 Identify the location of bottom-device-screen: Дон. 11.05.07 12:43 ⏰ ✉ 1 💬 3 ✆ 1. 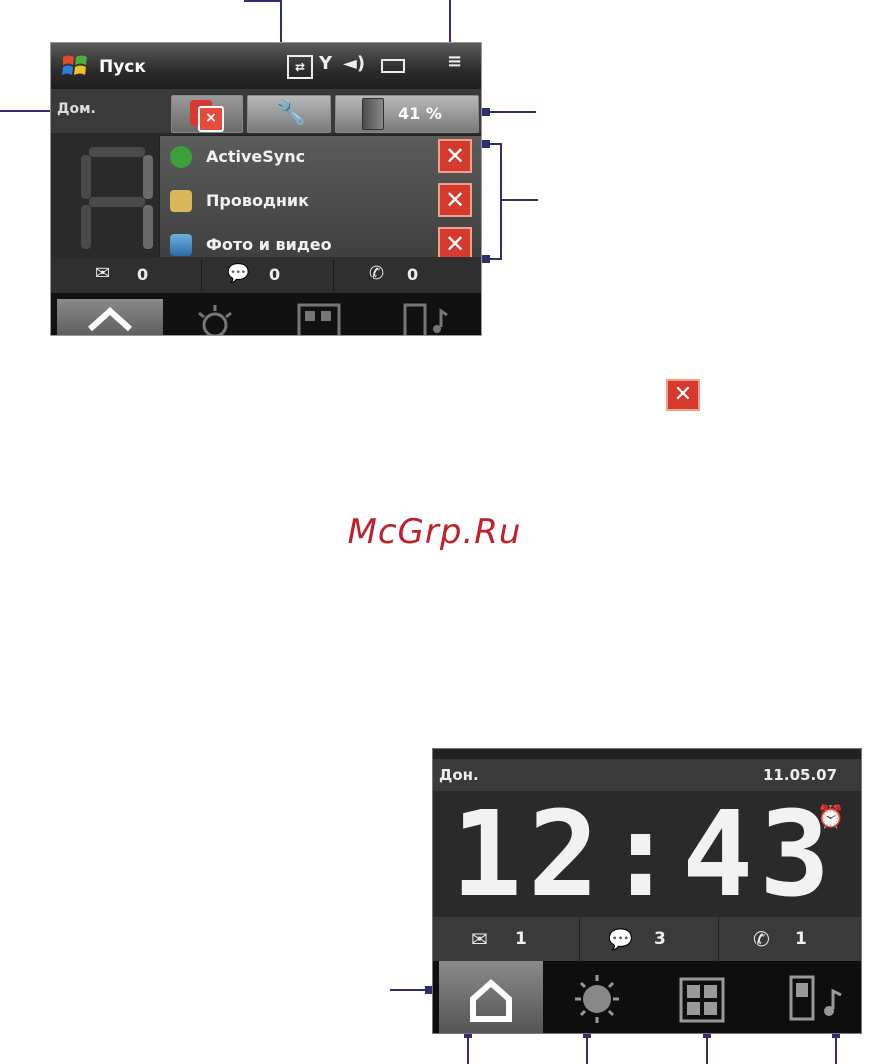
(647, 891).